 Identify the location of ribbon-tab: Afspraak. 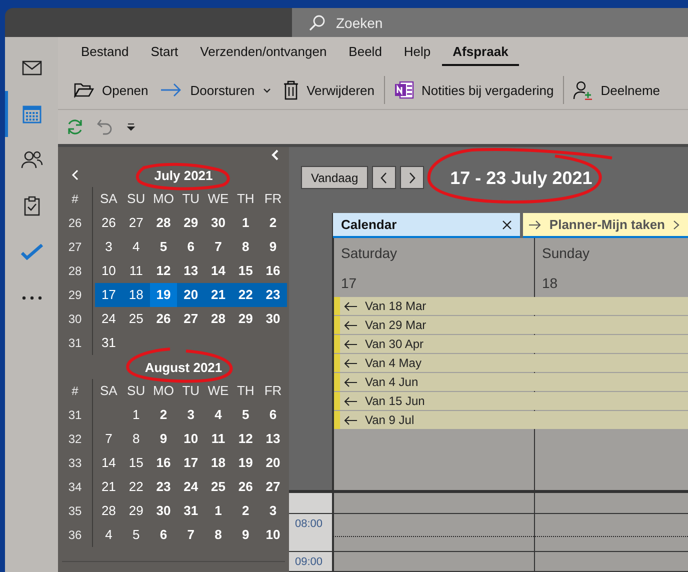
(481, 54).